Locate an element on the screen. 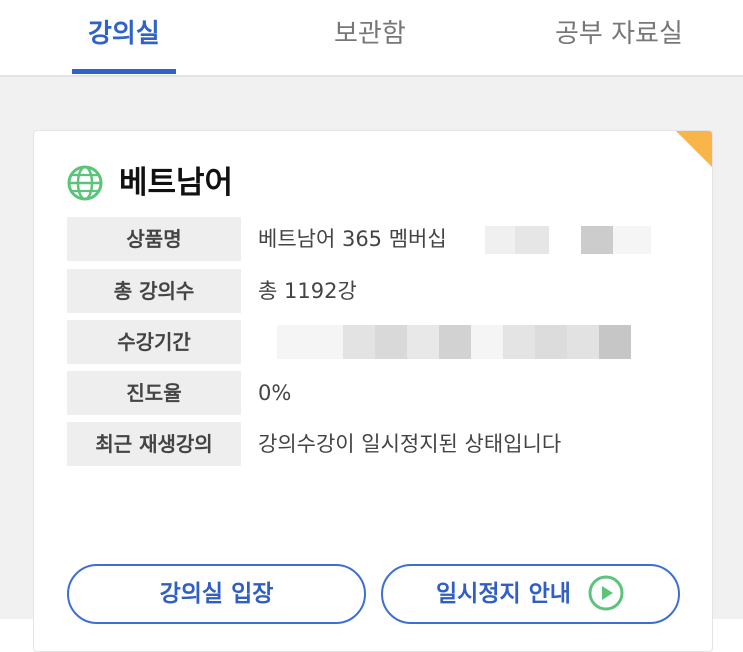 The image size is (743, 652). tab-classroom: 강의실 is located at coordinates (124, 34).